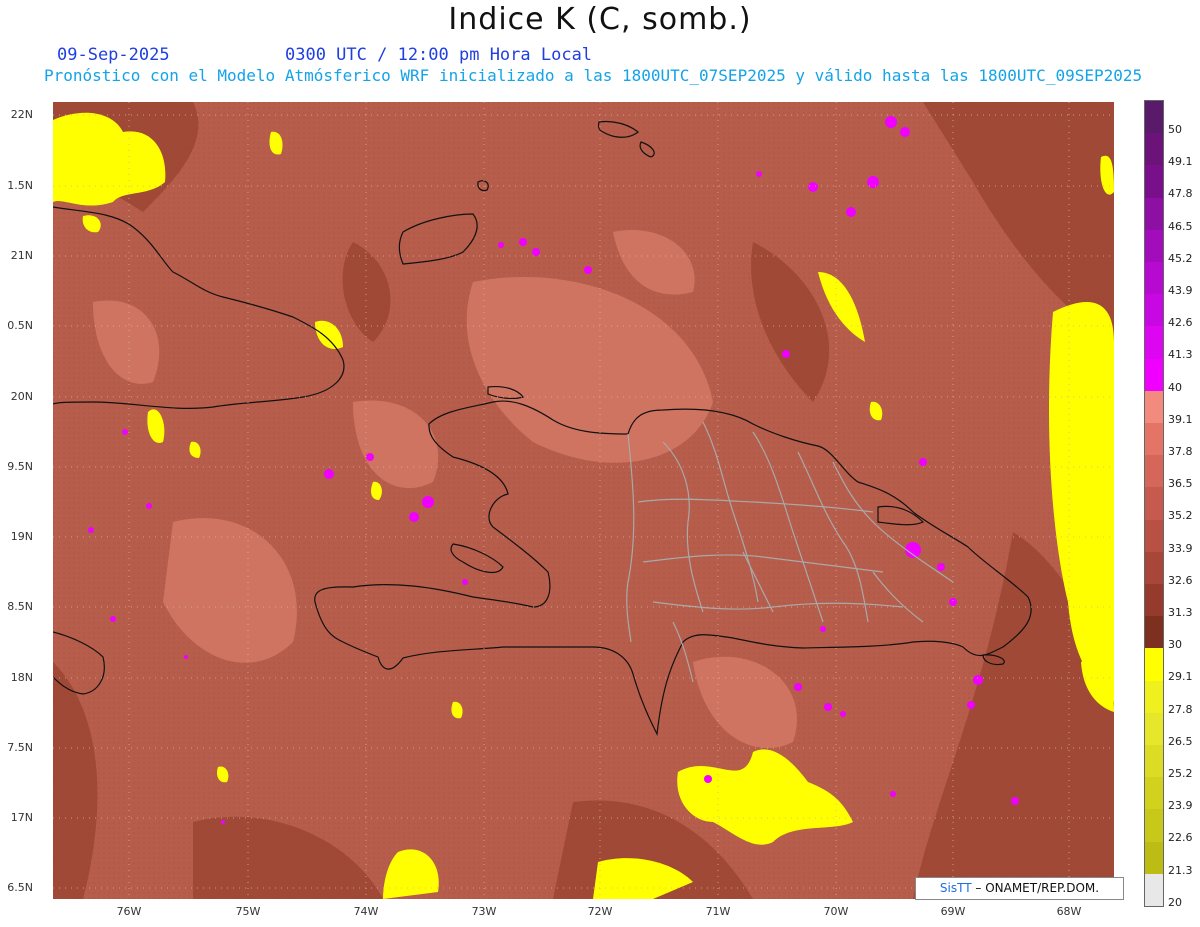  What do you see at coordinates (1180, 258) in the screenshot?
I see `colorbar-label: 45.2` at bounding box center [1180, 258].